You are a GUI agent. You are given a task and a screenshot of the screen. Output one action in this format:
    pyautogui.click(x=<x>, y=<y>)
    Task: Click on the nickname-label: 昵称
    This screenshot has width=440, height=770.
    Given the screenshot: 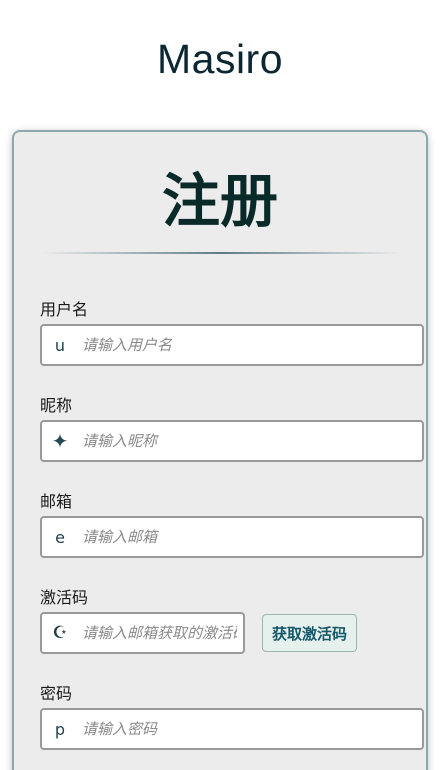 What is the action you would take?
    pyautogui.click(x=56, y=405)
    